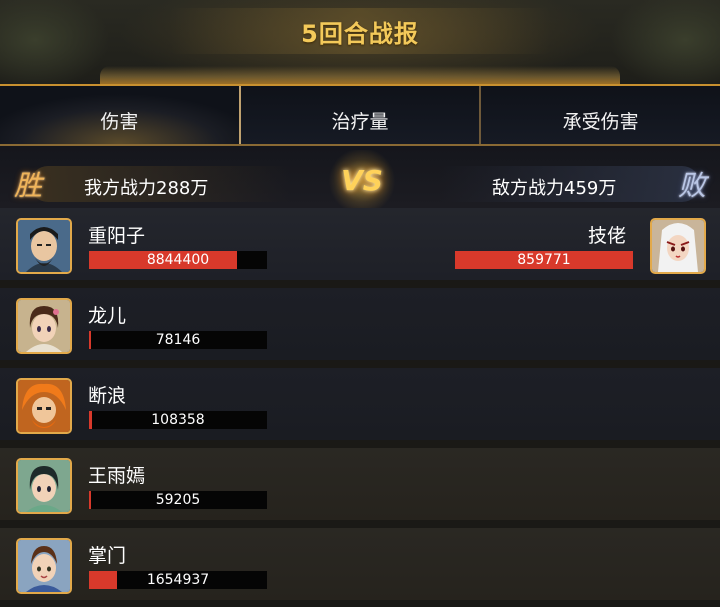 This screenshot has height=607, width=720. I want to click on damage-bar: 8844400, so click(178, 260).